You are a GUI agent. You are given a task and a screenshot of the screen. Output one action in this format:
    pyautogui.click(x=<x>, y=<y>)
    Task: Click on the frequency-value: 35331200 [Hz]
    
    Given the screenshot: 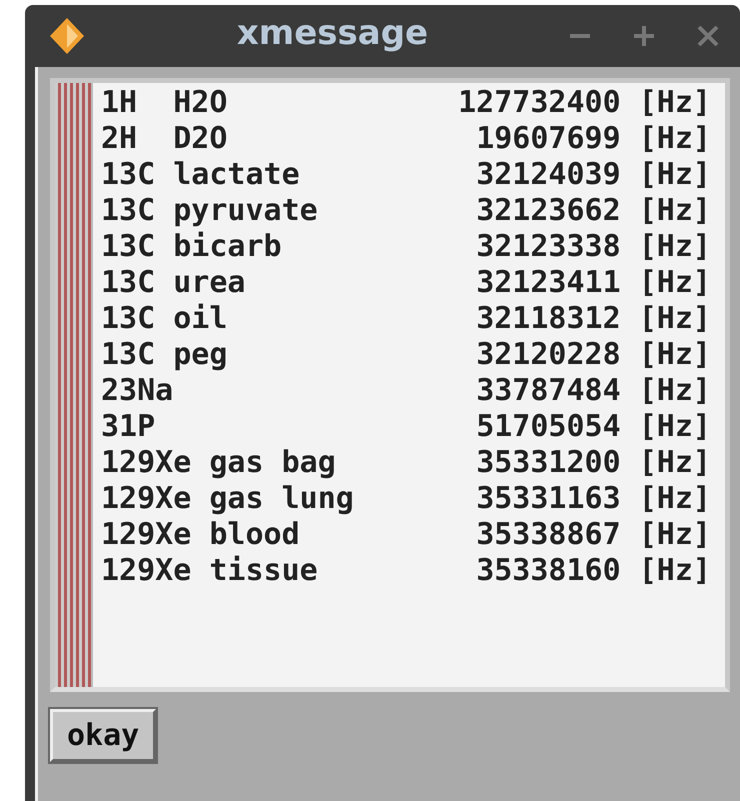 What is the action you would take?
    pyautogui.click(x=593, y=463)
    